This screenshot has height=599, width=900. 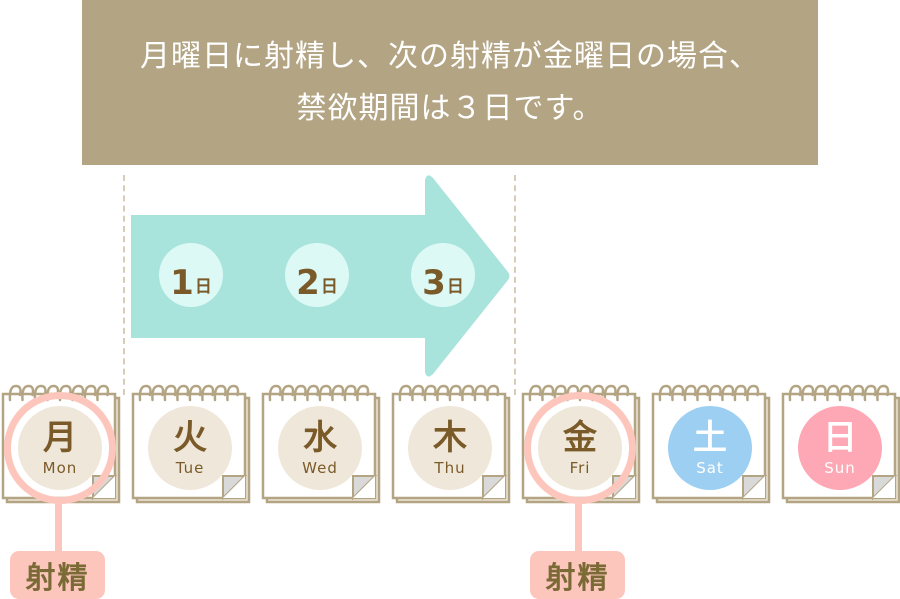 I want to click on day-wed: 水 Wed, so click(x=320, y=448).